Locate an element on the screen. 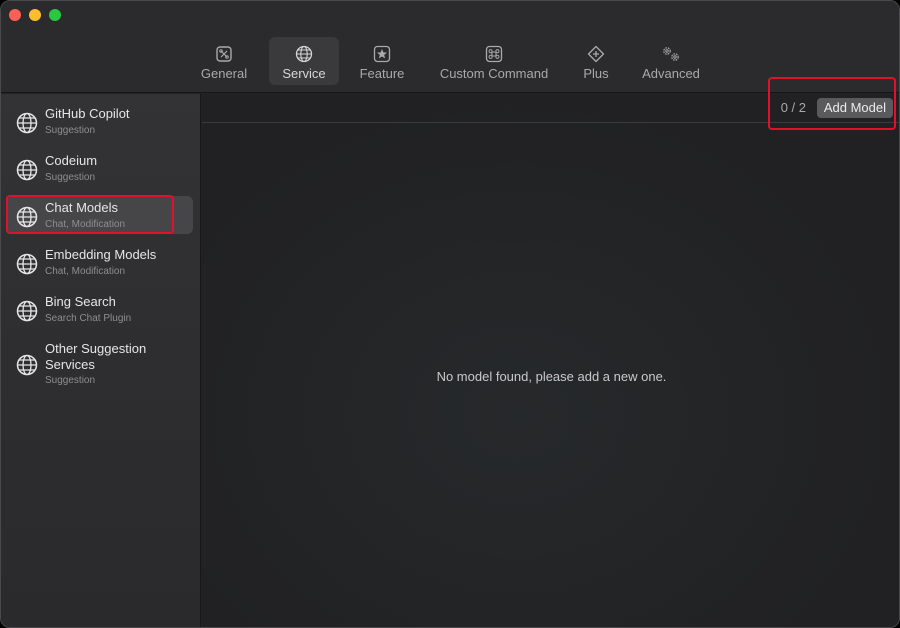  tab-plus: Plus is located at coordinates (596, 61).